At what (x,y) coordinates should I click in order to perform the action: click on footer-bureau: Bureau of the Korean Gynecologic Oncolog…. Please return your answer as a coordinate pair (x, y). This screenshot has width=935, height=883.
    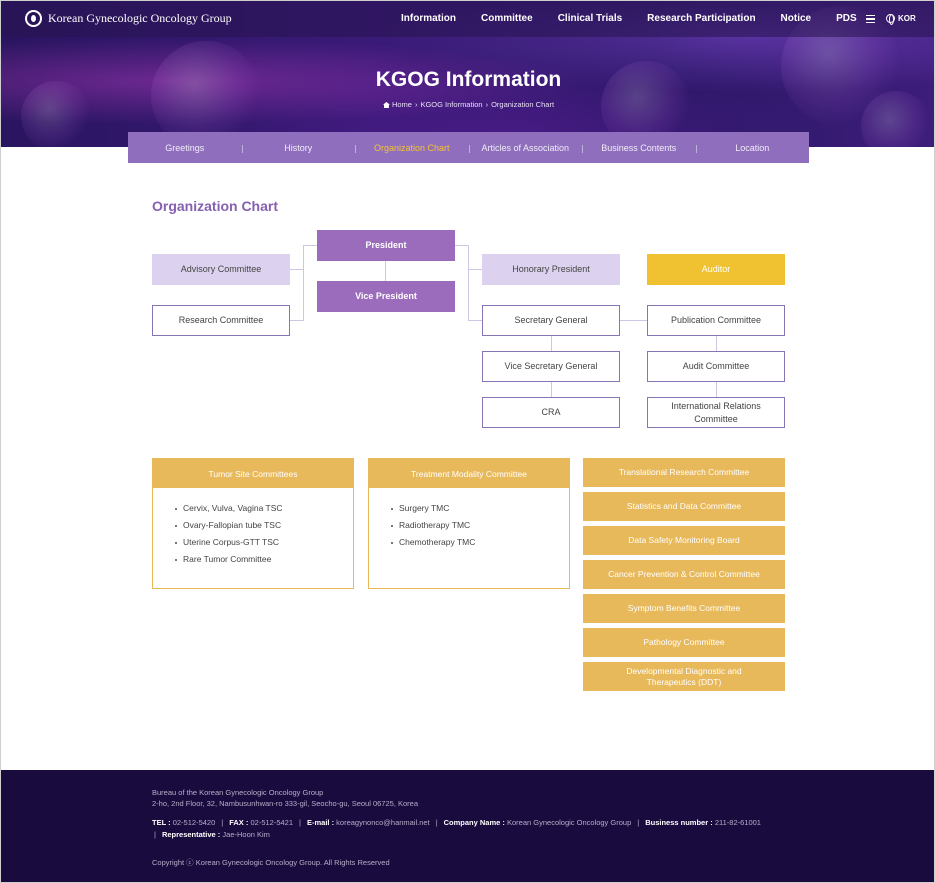
    Looking at the image, I should click on (238, 792).